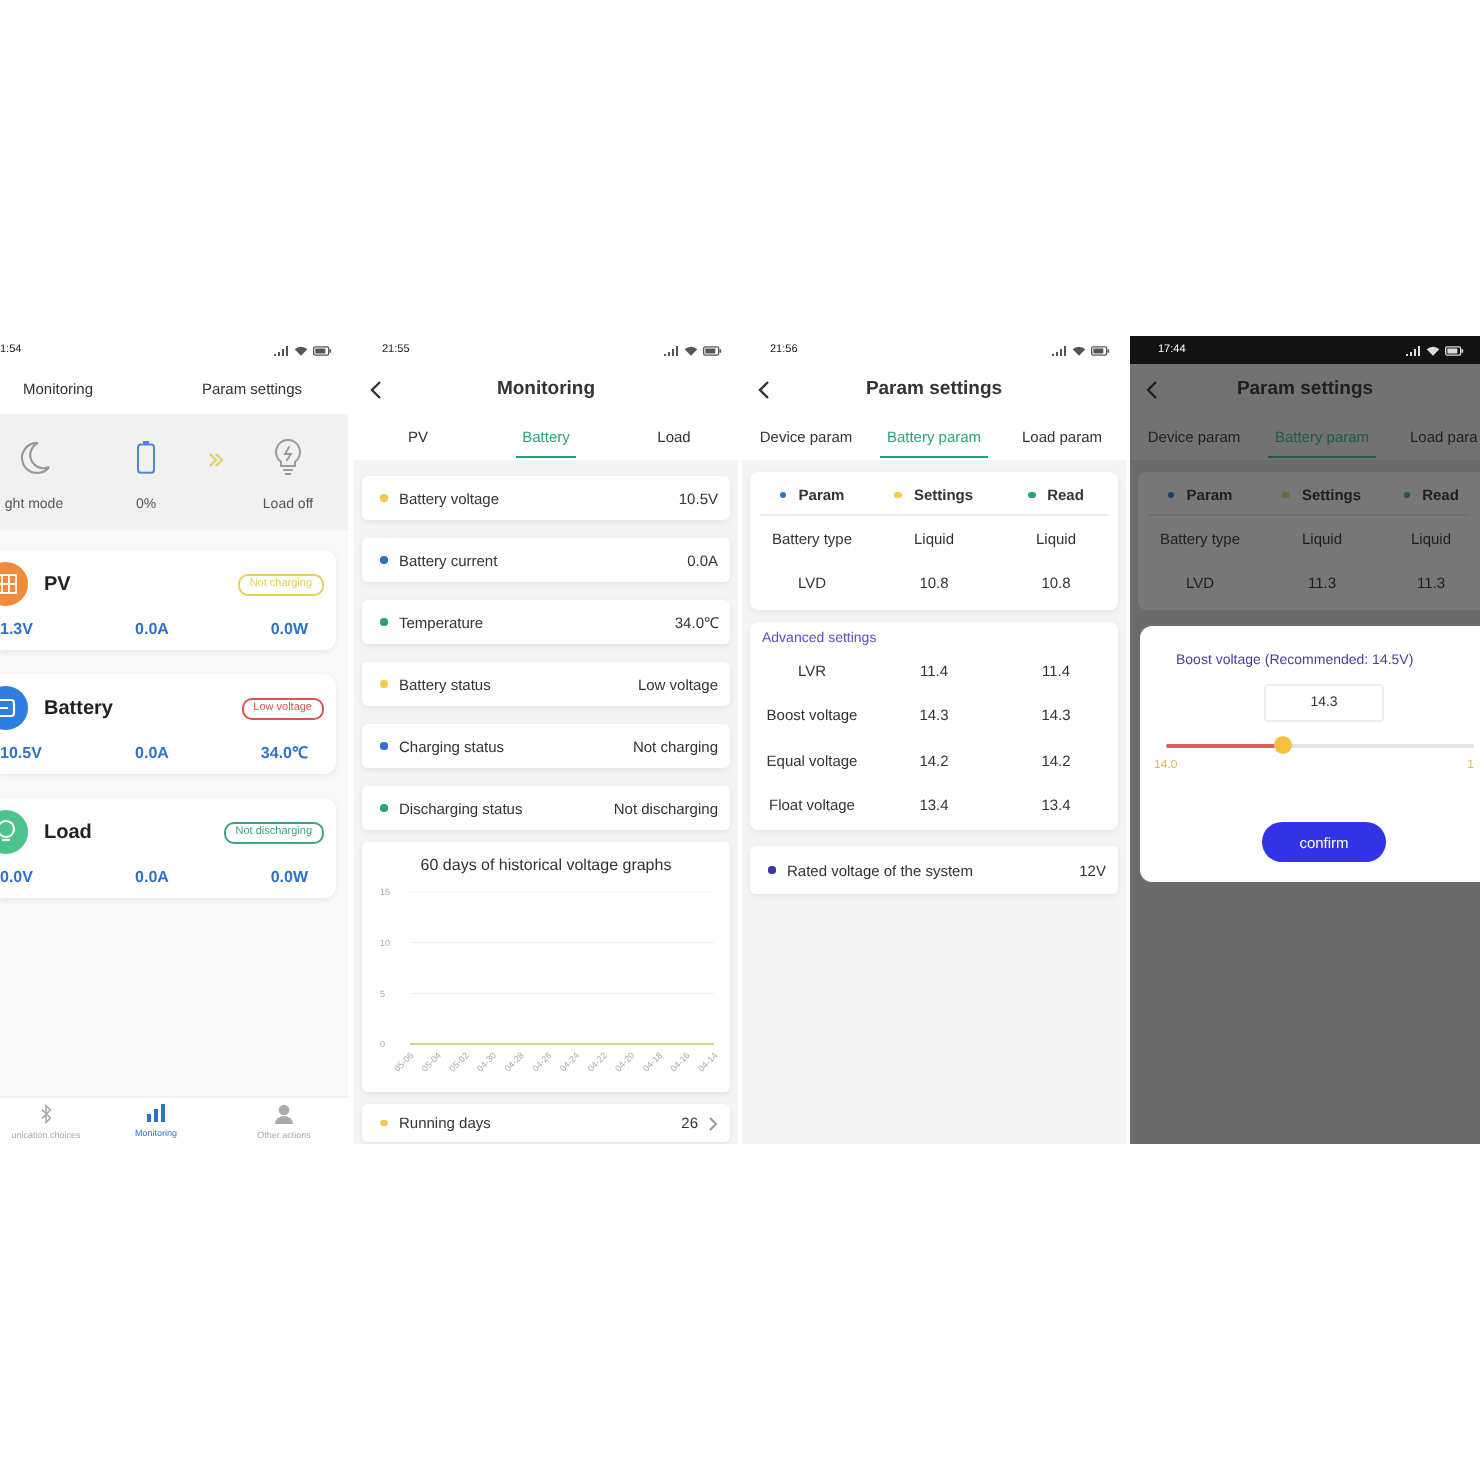 The image size is (1480, 1480). Describe the element at coordinates (46, 1114) in the screenshot. I see `bluetooth-icon` at that location.